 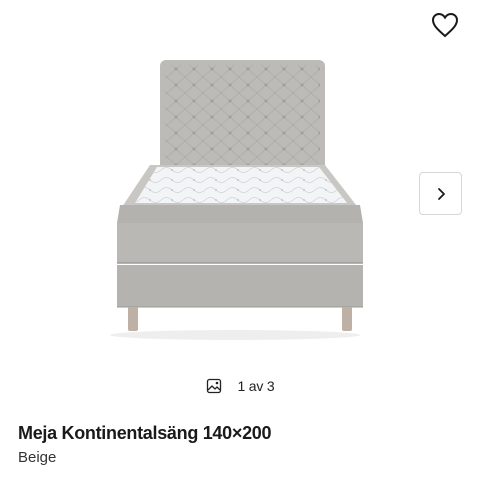 I want to click on image-gallery-icon, so click(x=214, y=386).